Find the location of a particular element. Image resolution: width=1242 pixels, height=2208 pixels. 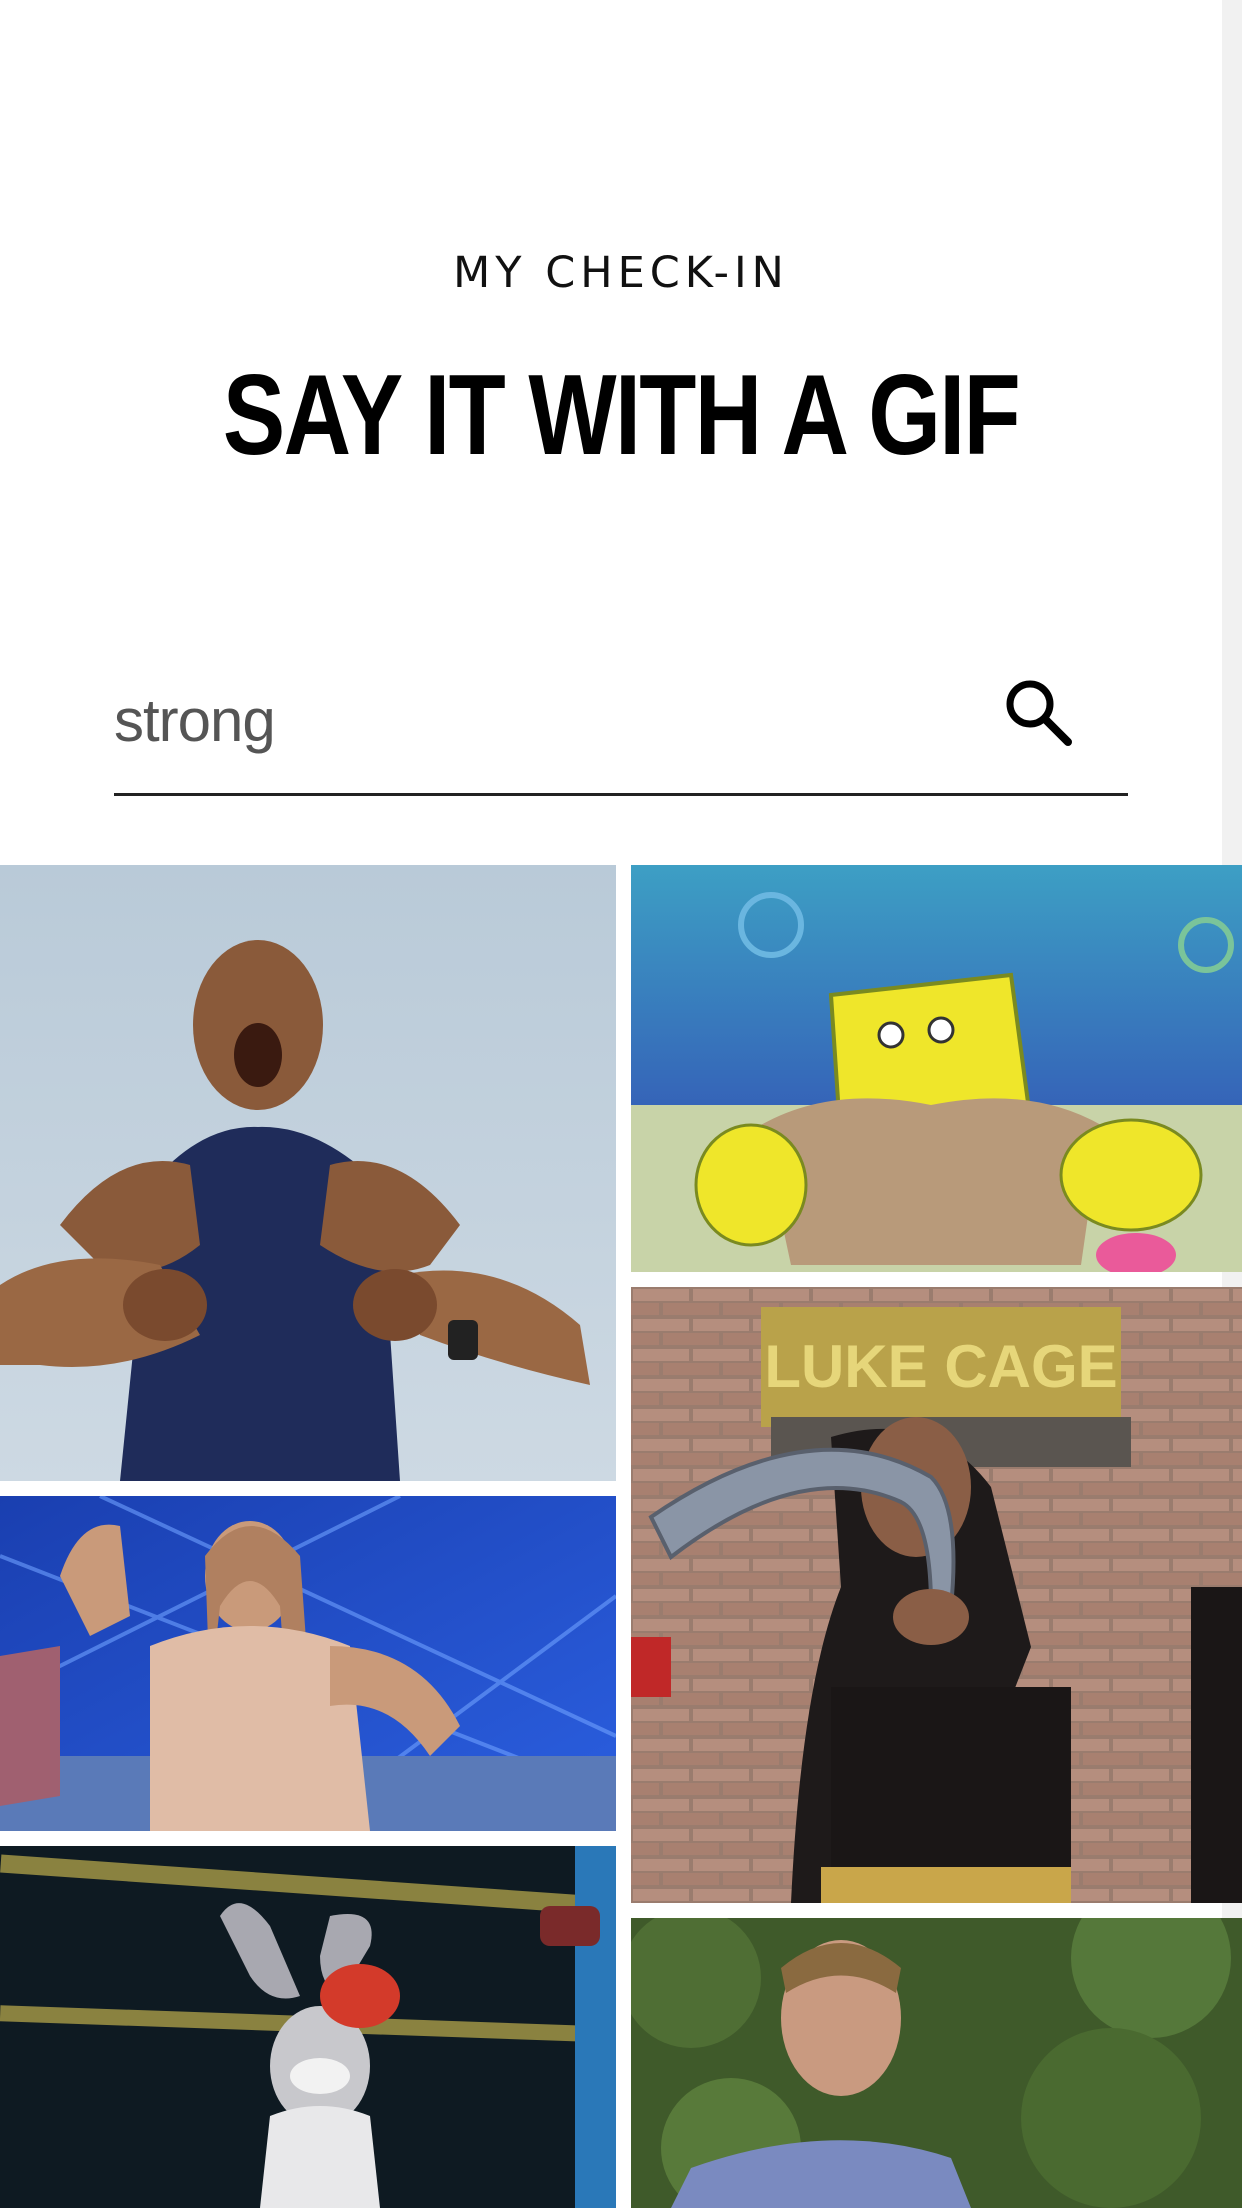

gif-chris-evans-running is located at coordinates (936, 2063).